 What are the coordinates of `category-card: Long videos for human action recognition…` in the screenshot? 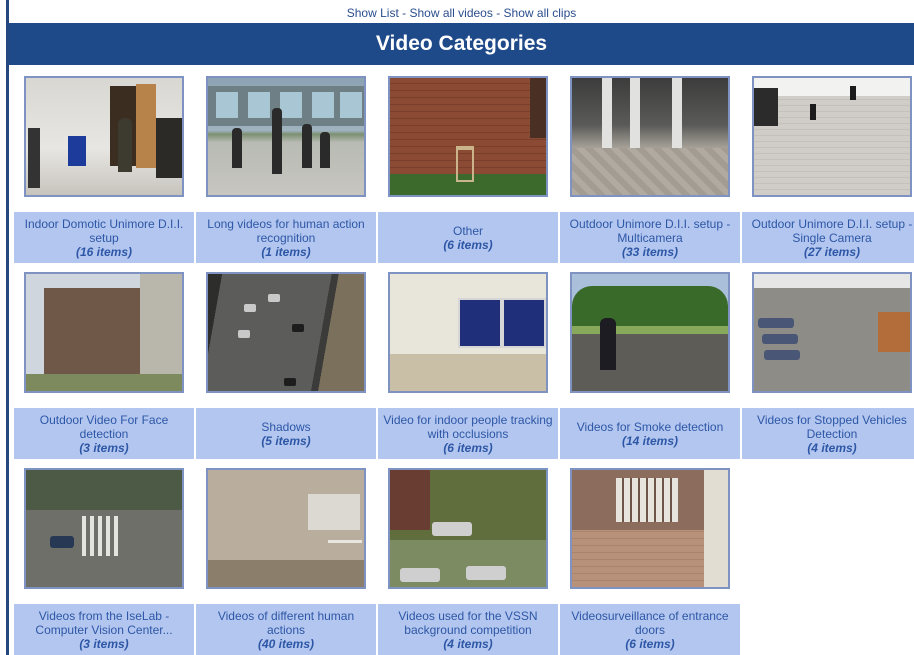 It's located at (287, 165).